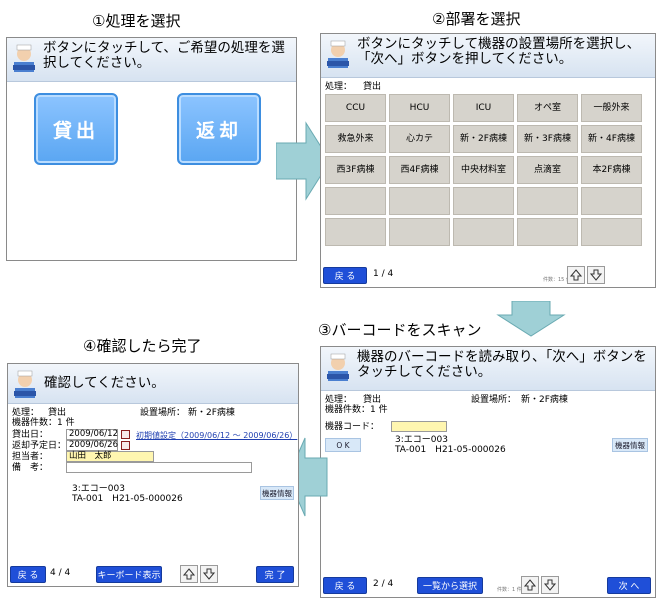 This screenshot has height=610, width=661. I want to click on panel4-footer: 戻 る 4 / 4 キーボード表示 完 了, so click(153, 574).